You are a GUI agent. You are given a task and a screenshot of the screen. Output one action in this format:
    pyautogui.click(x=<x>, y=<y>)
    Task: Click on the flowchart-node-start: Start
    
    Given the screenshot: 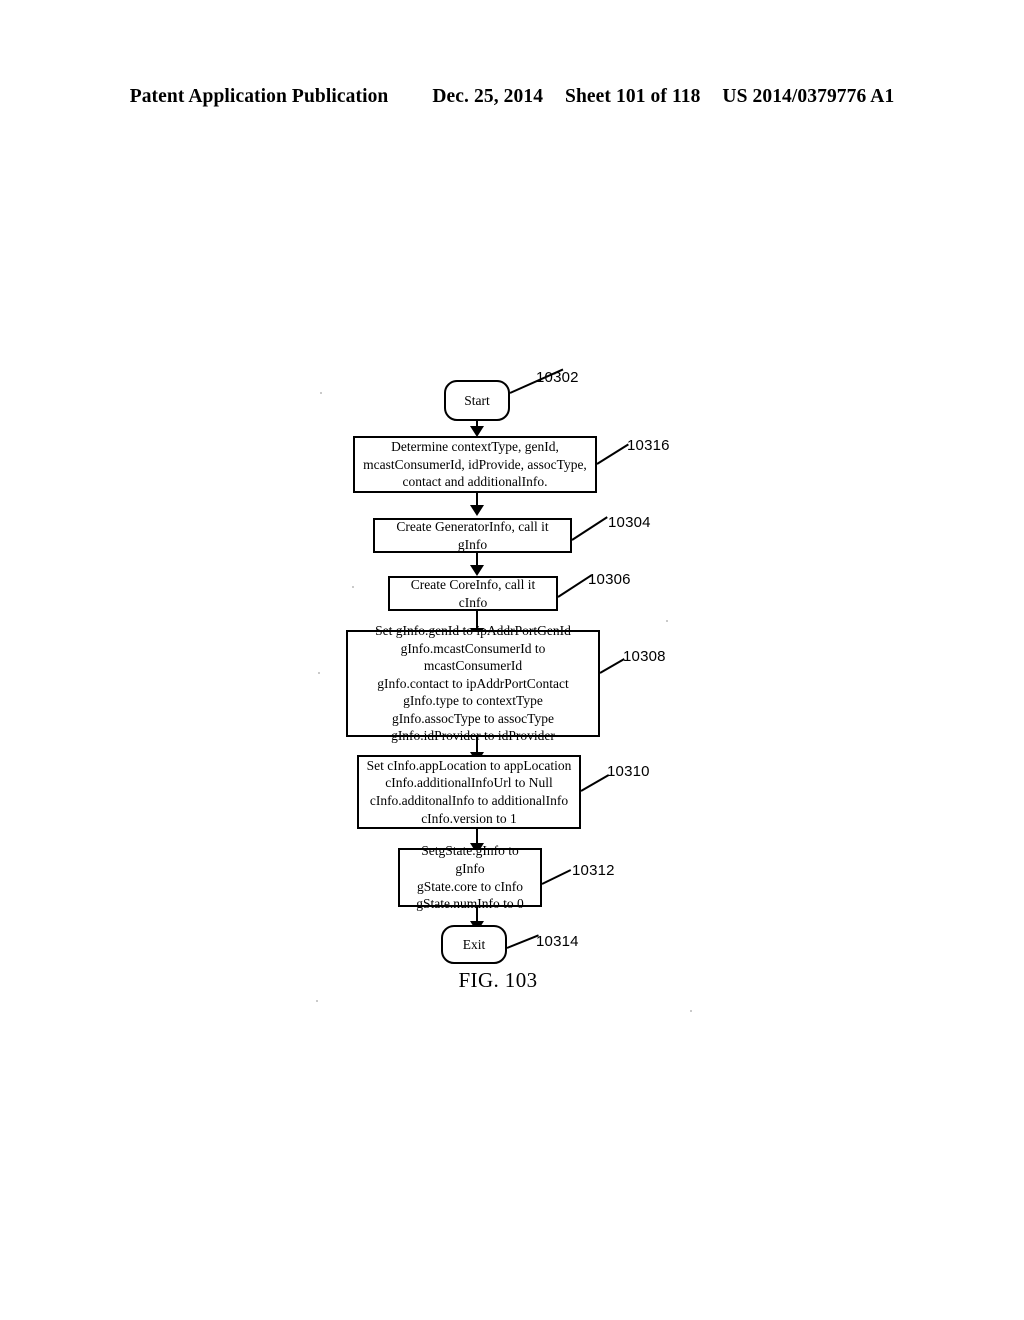 What is the action you would take?
    pyautogui.click(x=477, y=400)
    